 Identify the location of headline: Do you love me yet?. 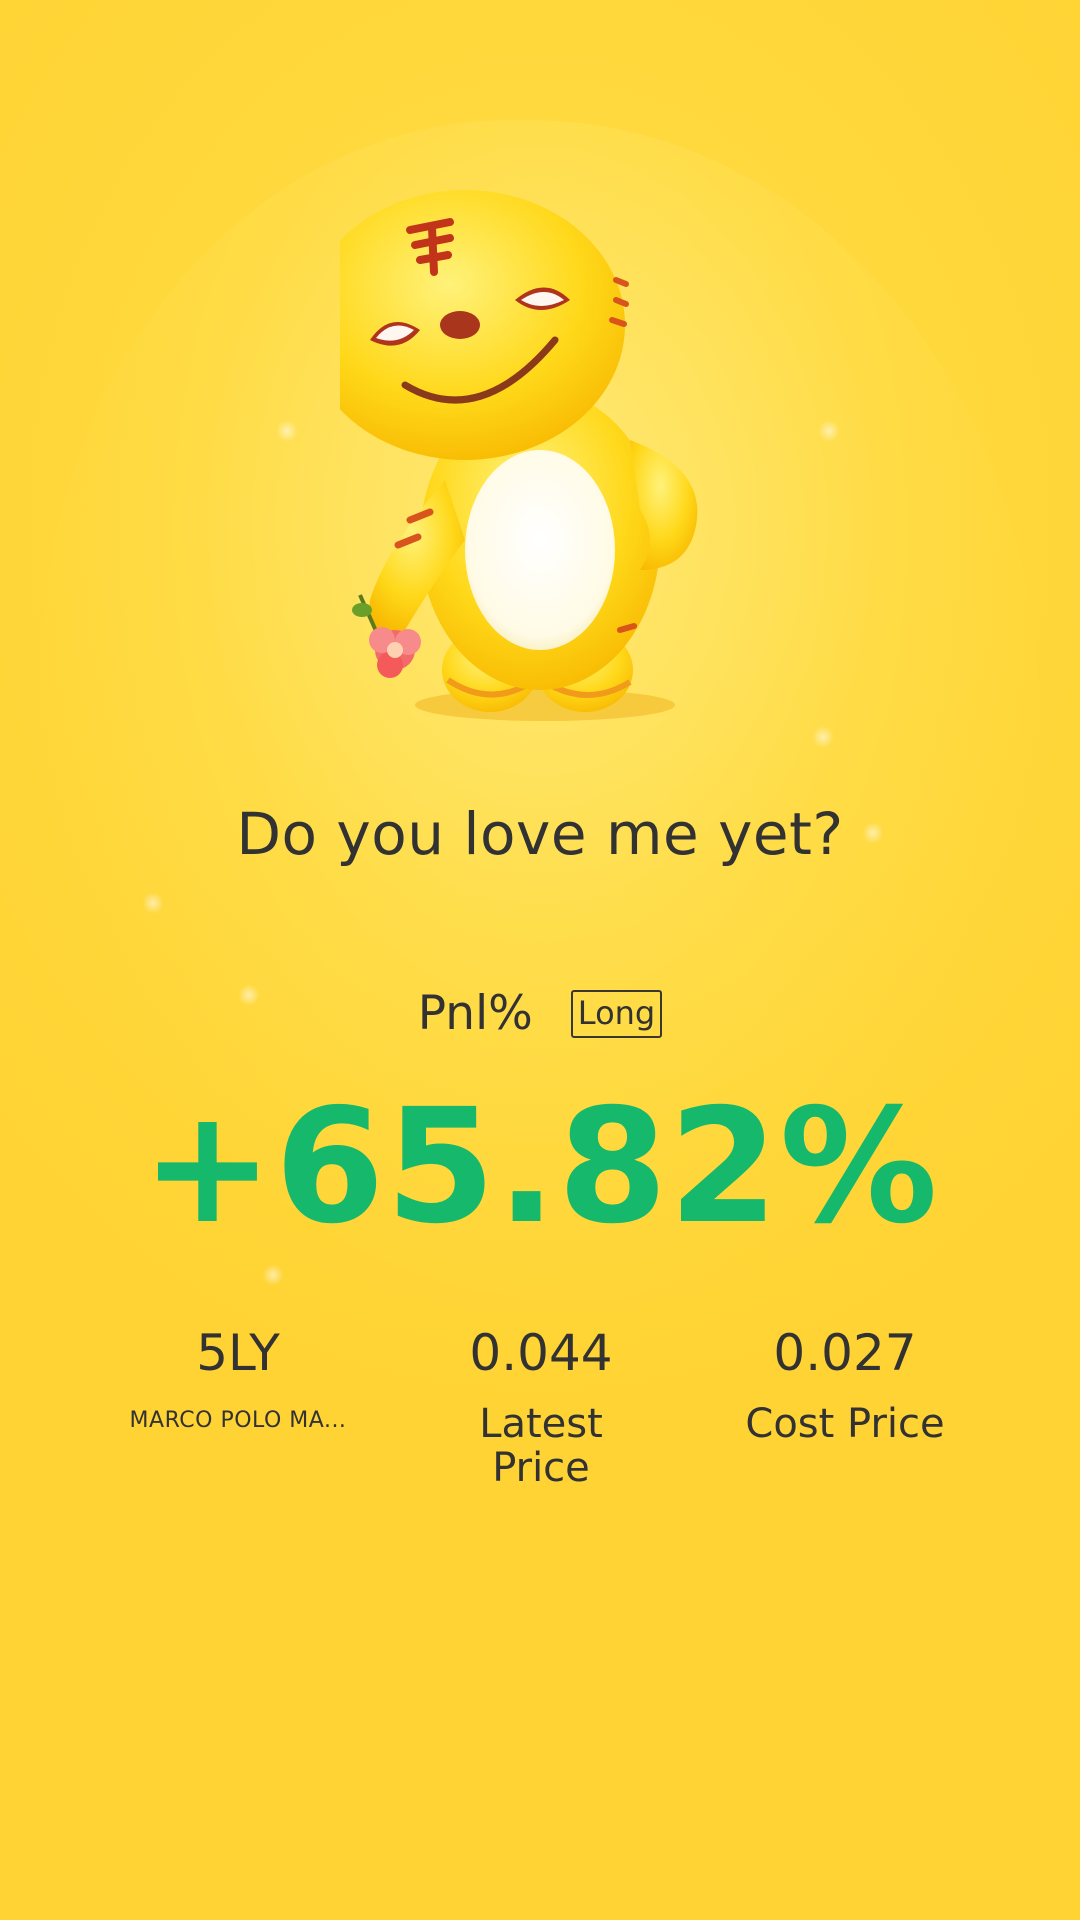
(540, 834).